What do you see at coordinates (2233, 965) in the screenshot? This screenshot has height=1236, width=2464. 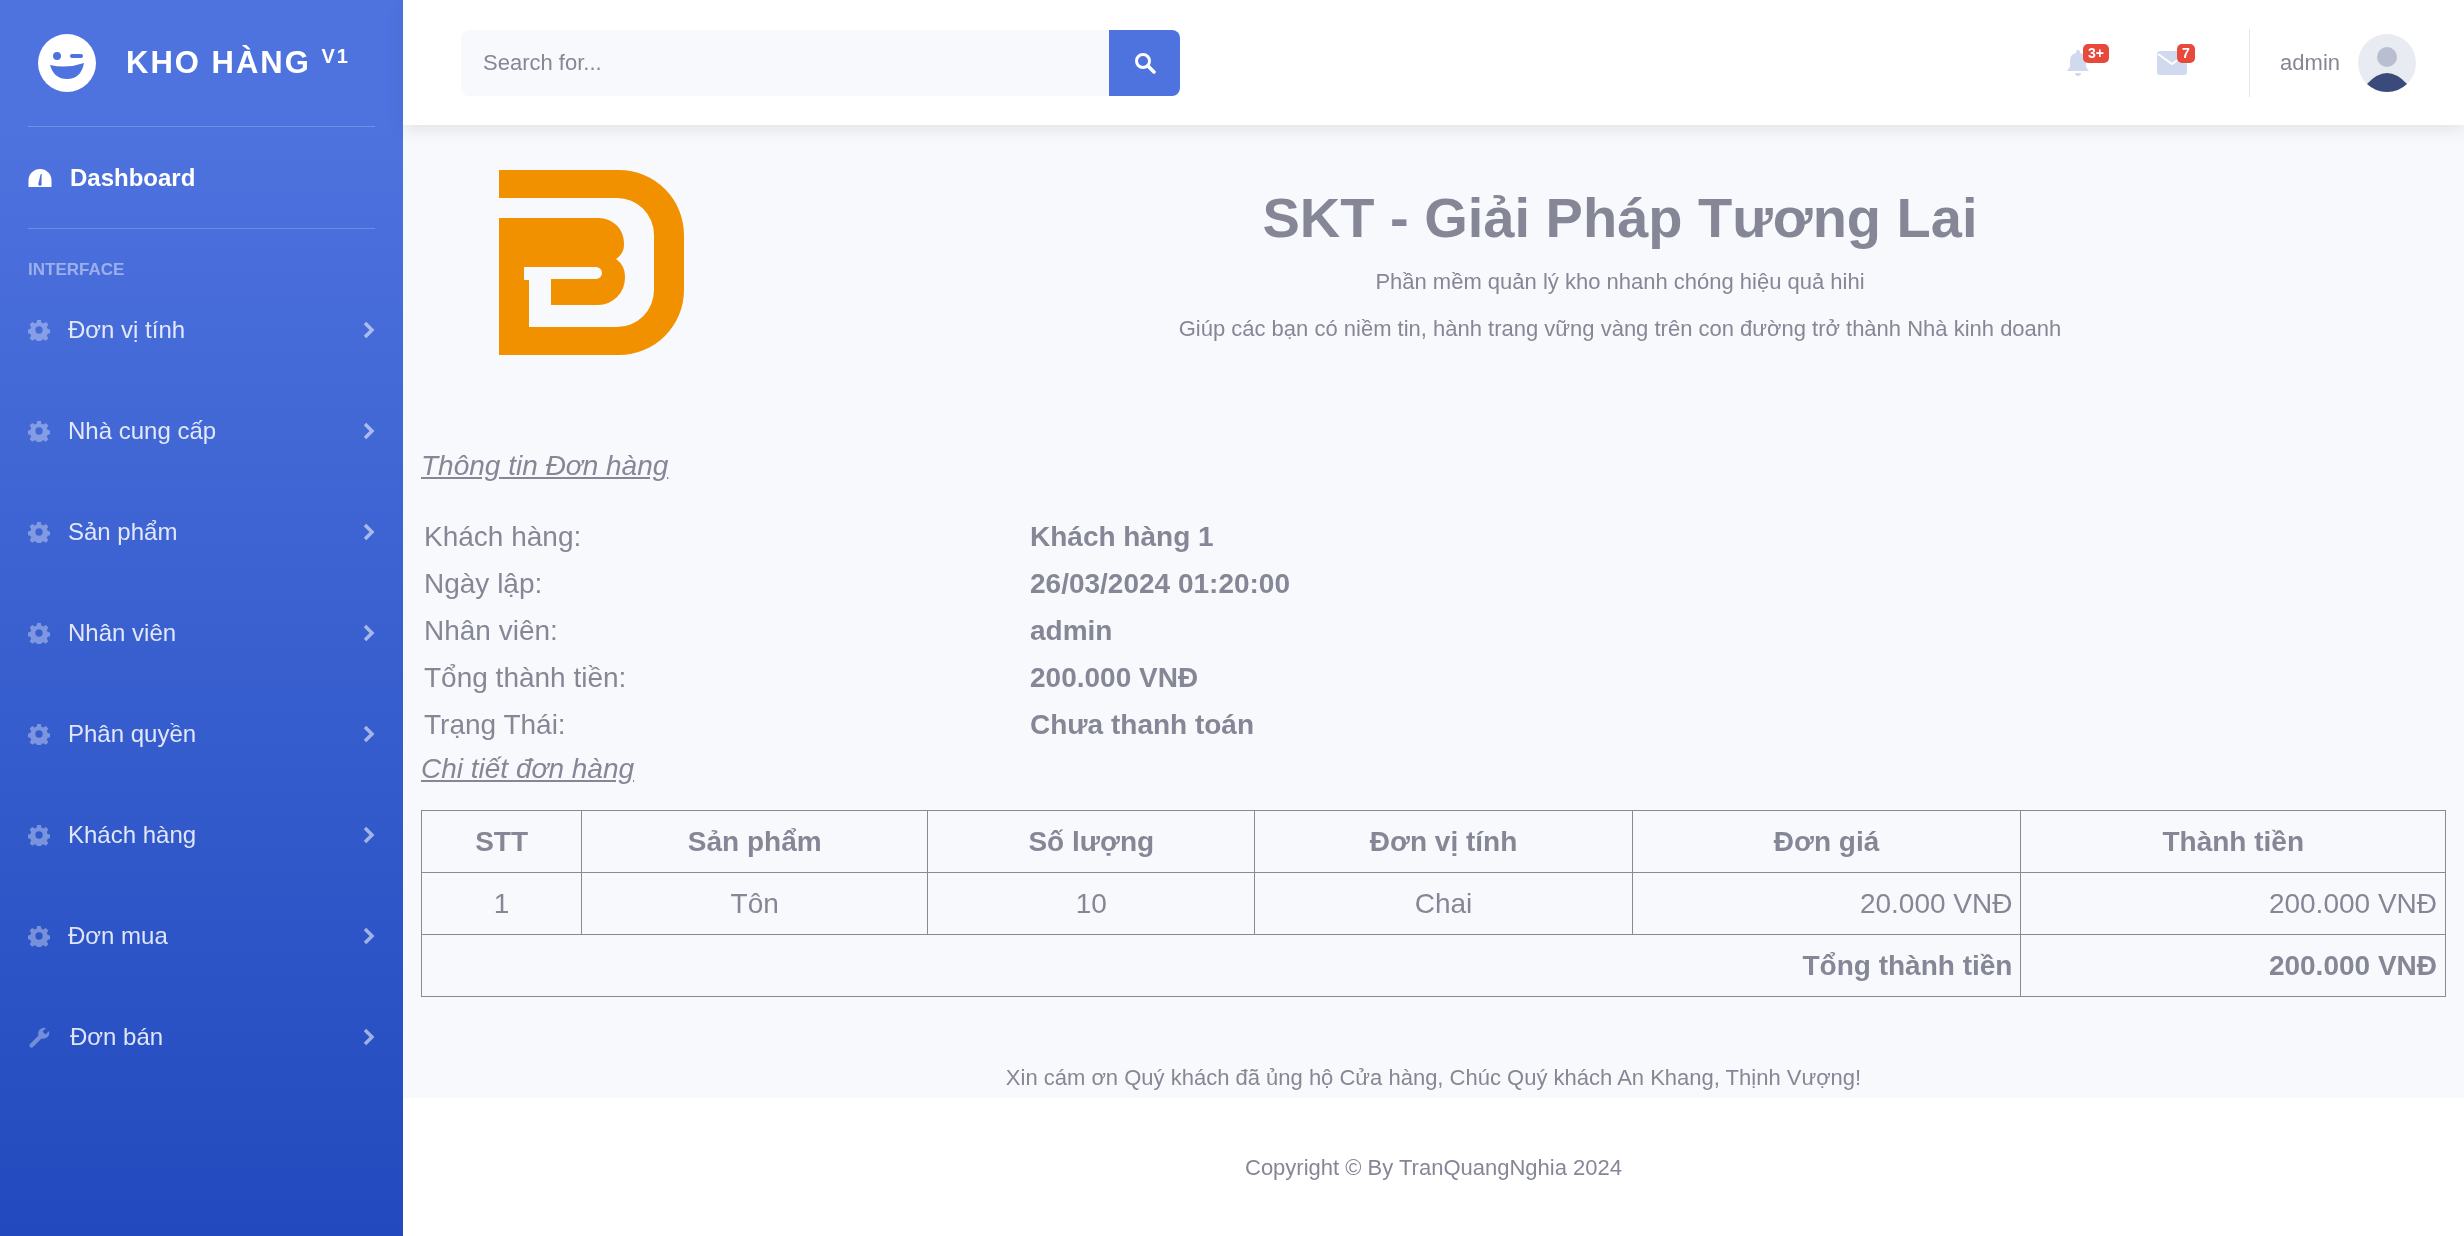 I see `total-value: 200.000 VNĐ` at bounding box center [2233, 965].